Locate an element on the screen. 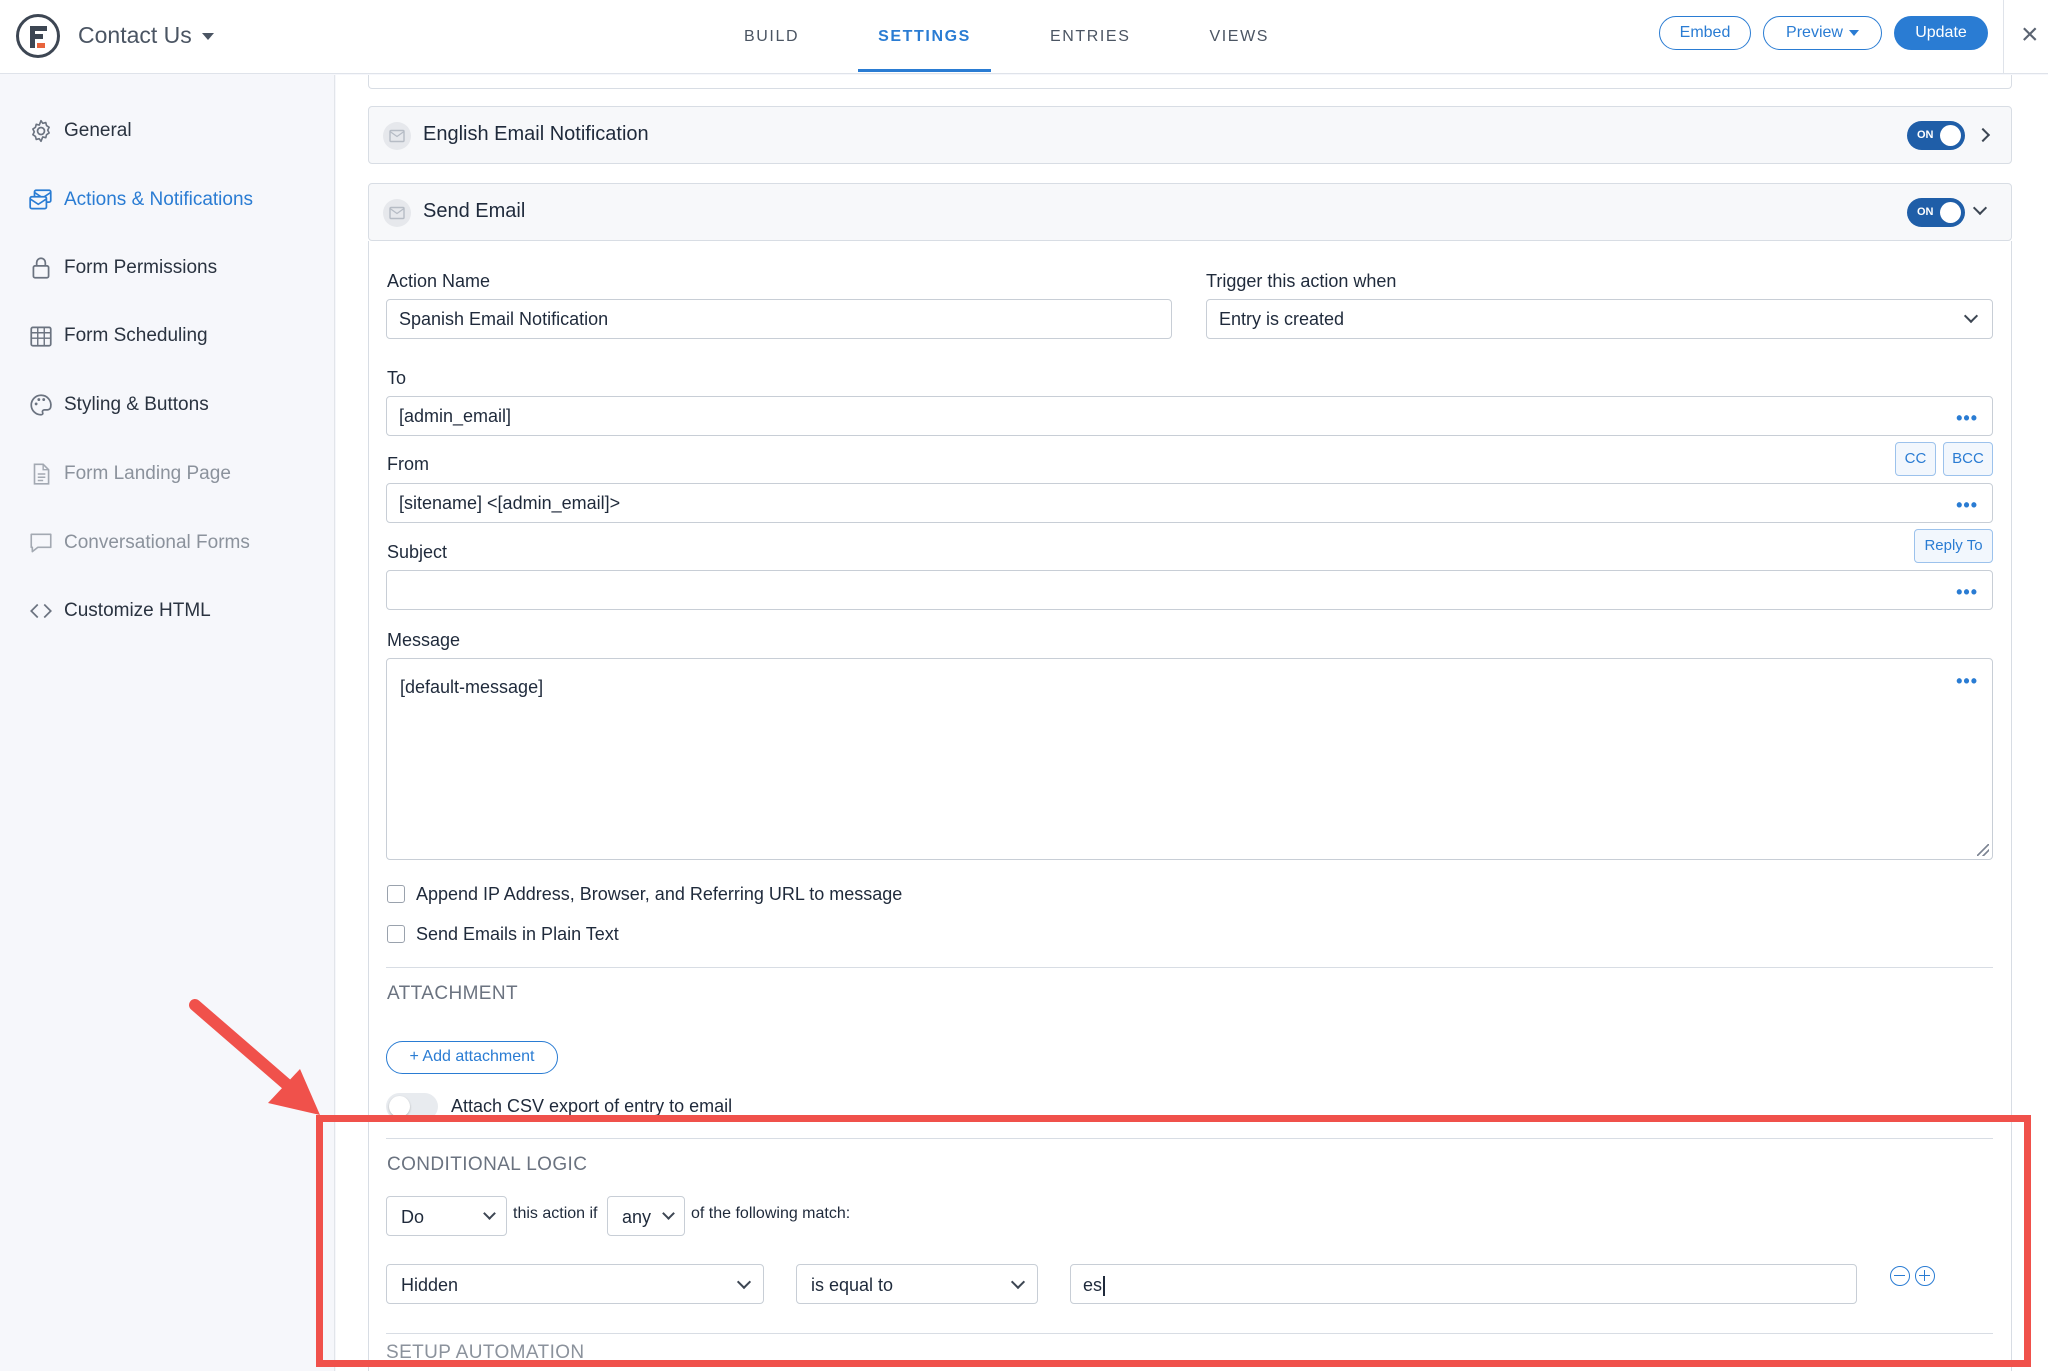 The image size is (2048, 1371). from-value: [sitename] <[admin_email]> is located at coordinates (510, 503).